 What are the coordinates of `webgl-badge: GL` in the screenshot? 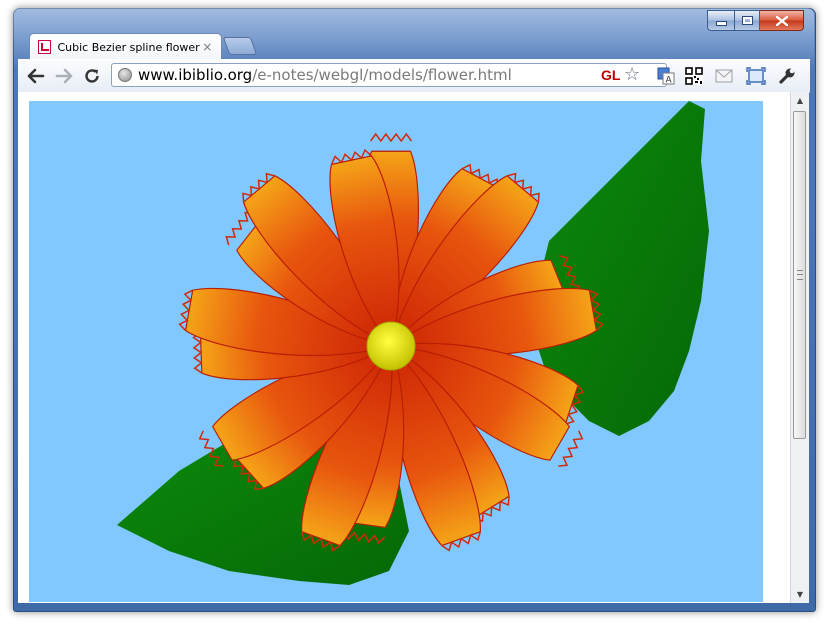 It's located at (610, 75).